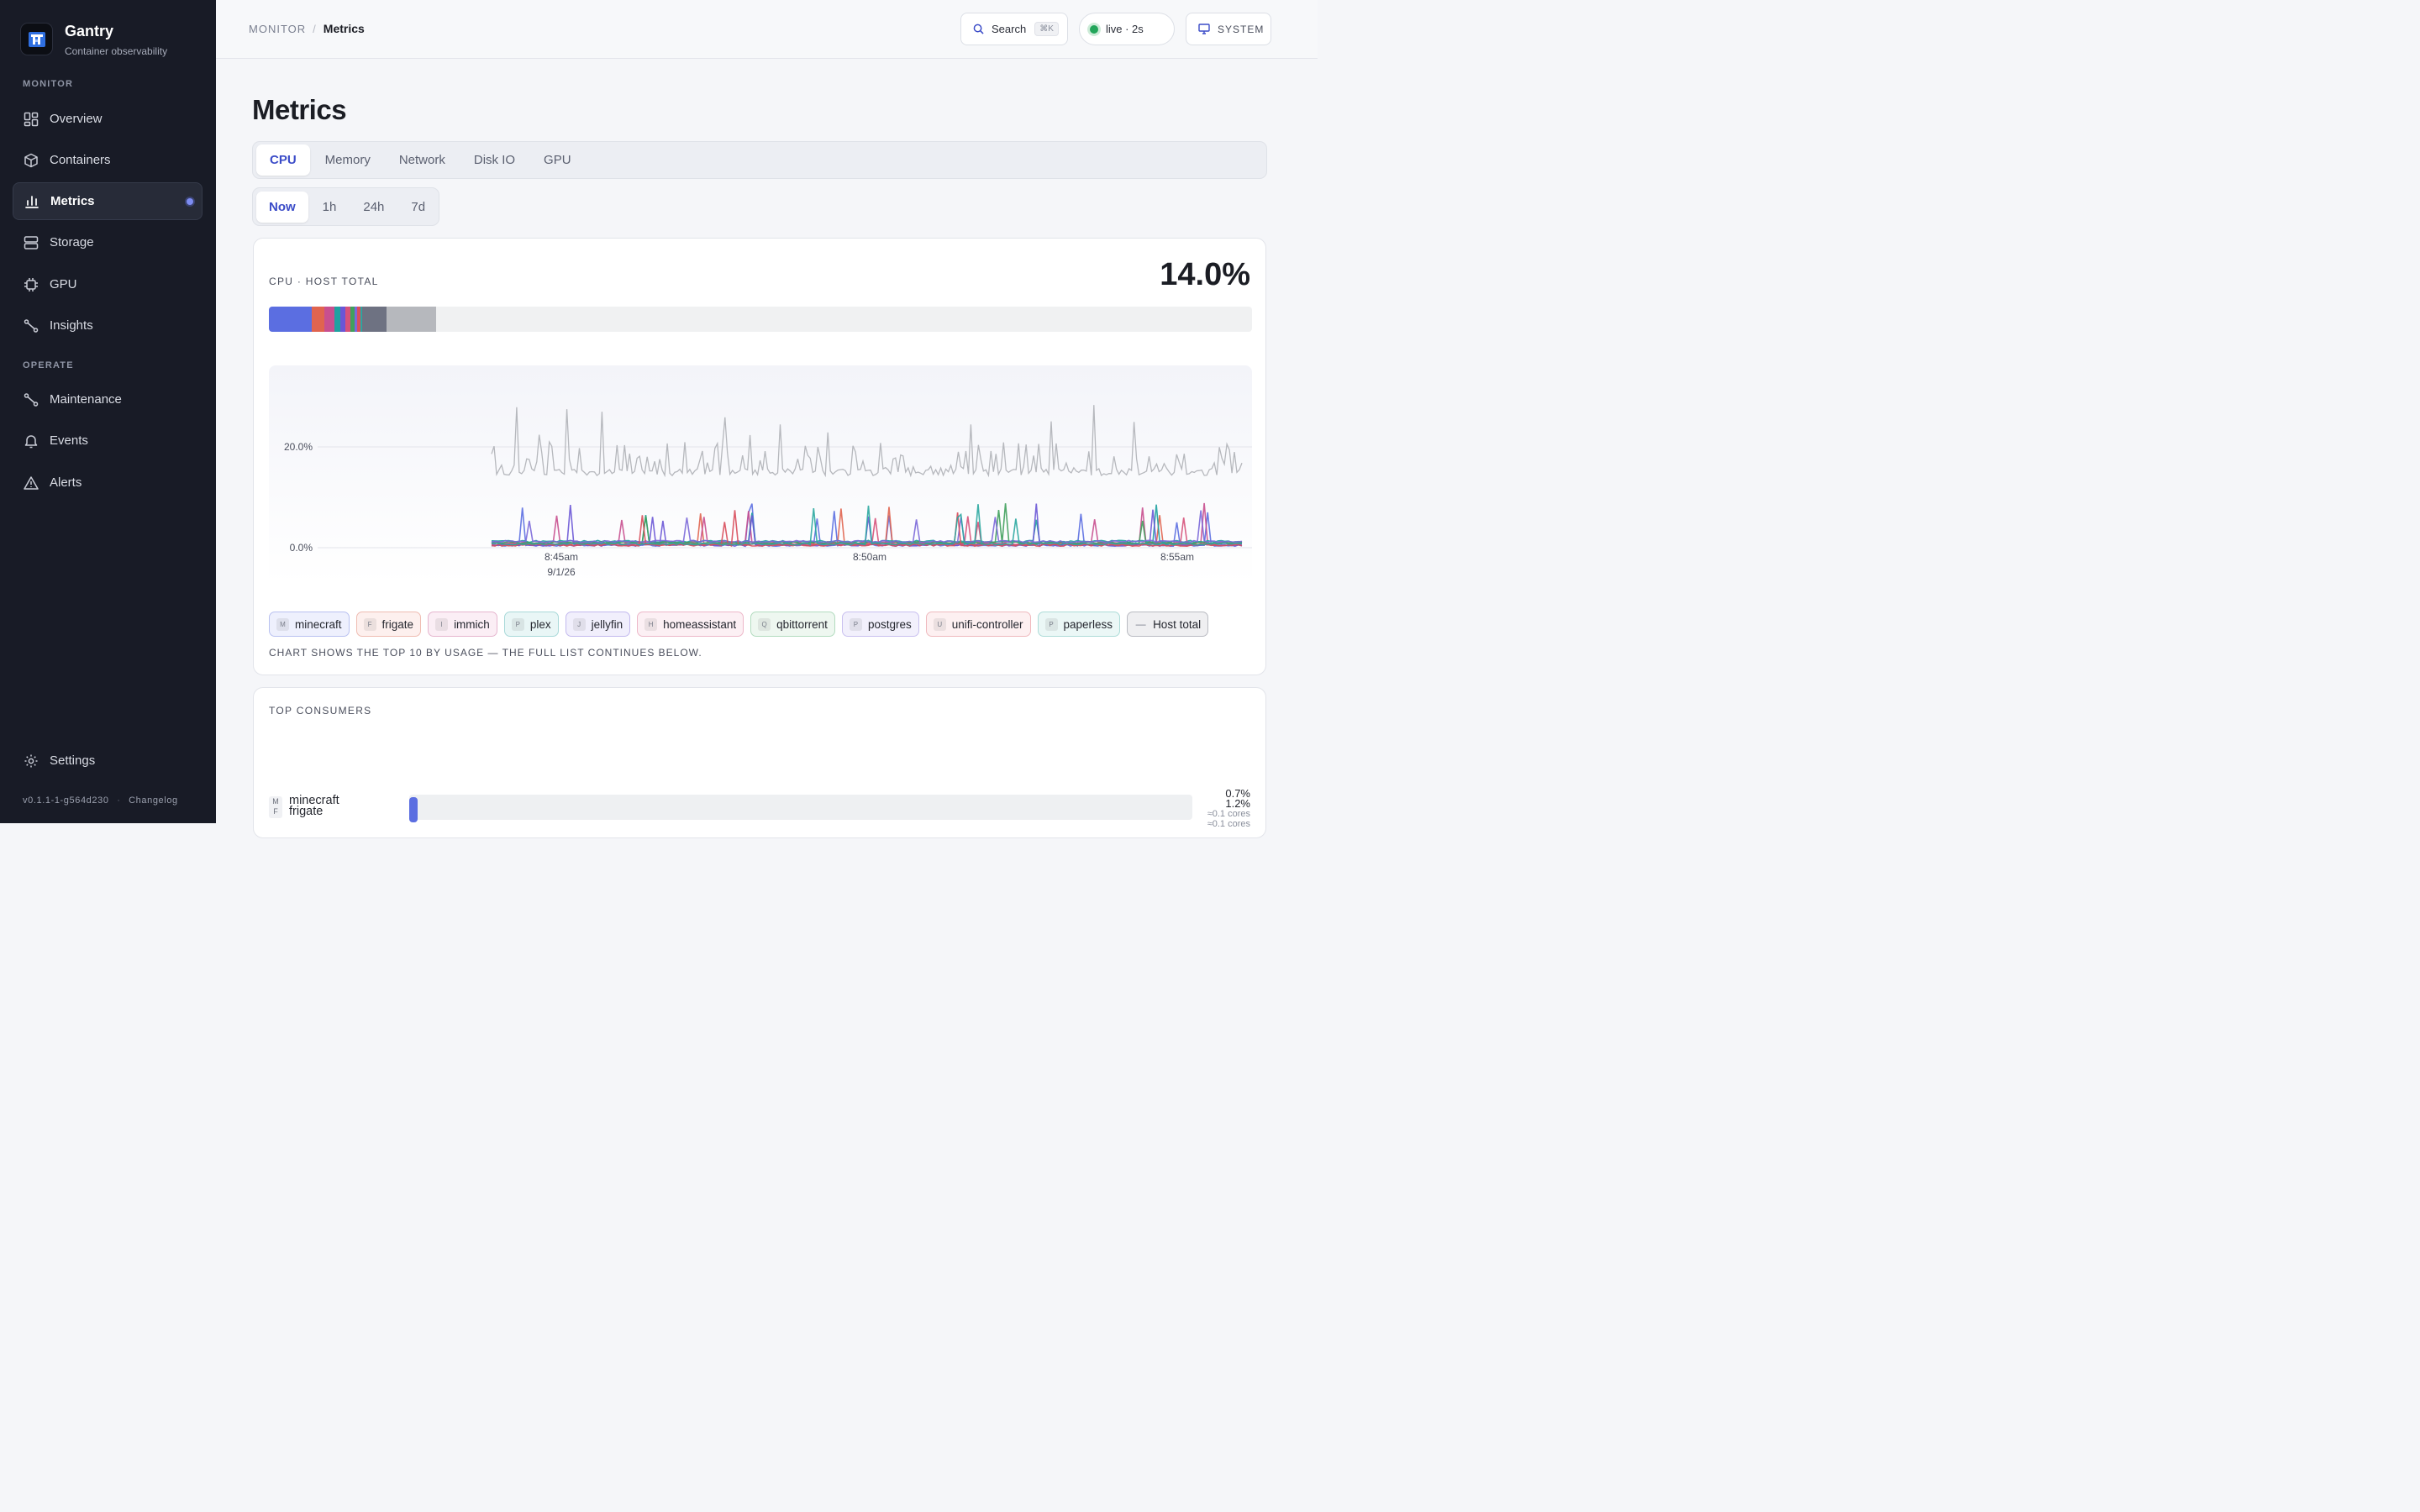 The height and width of the screenshot is (1512, 2420). Describe the element at coordinates (283, 160) in the screenshot. I see `tab-cpu: CPU` at that location.